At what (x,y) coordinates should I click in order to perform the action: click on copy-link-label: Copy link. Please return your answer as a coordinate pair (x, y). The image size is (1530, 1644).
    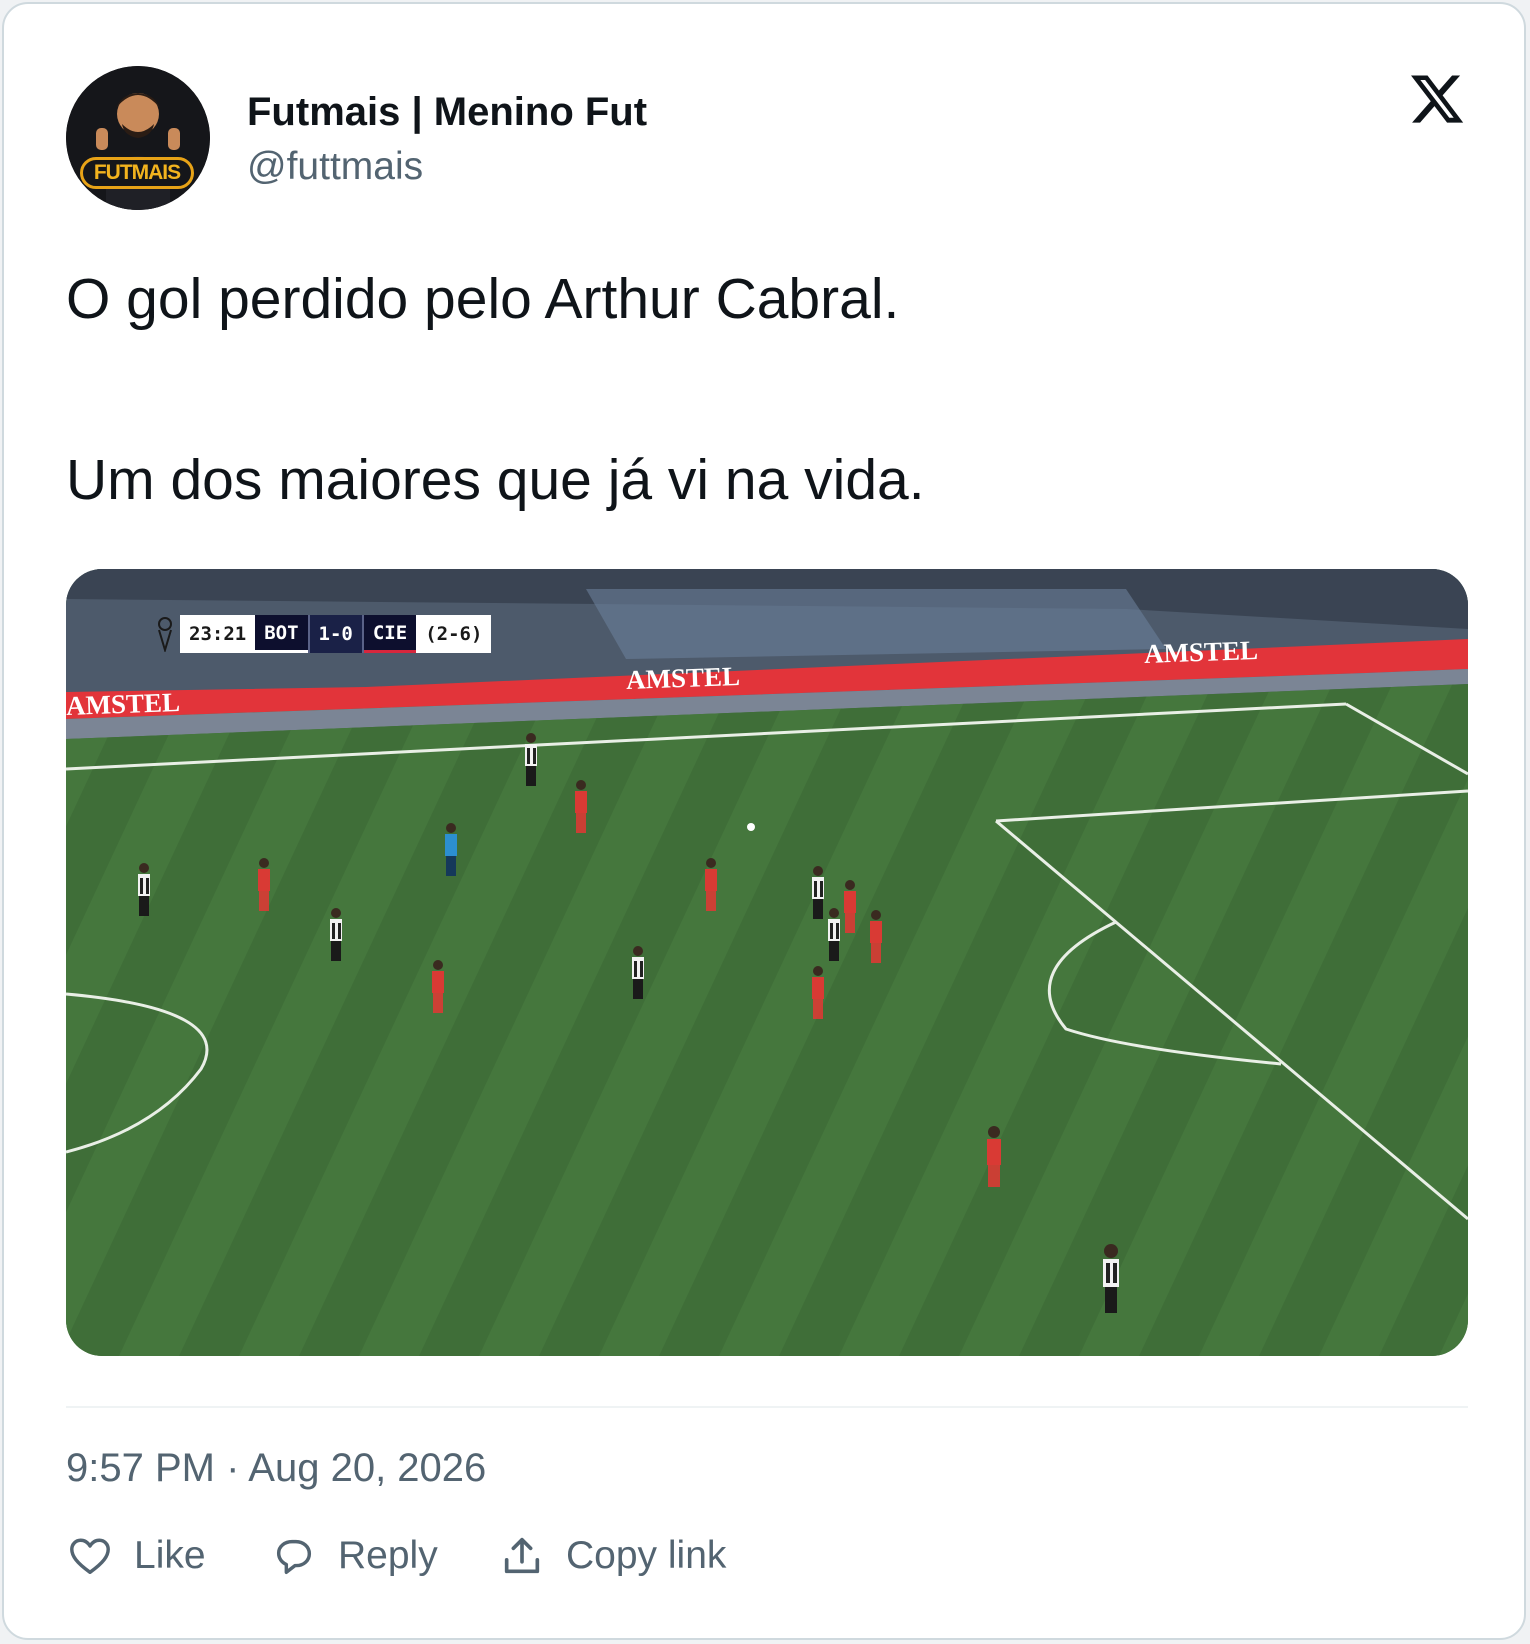
    Looking at the image, I should click on (646, 1555).